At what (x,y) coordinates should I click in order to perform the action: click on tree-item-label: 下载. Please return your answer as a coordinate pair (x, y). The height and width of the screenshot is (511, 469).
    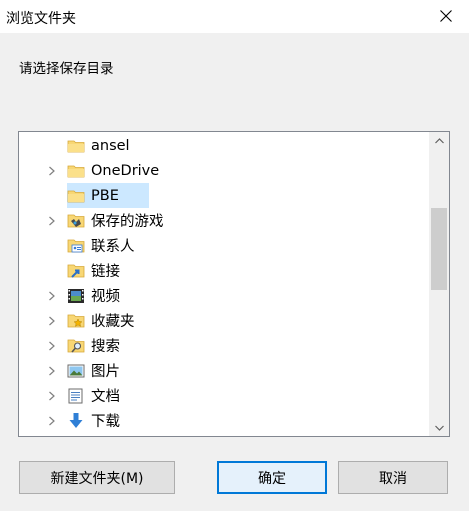
    Looking at the image, I should click on (105, 422).